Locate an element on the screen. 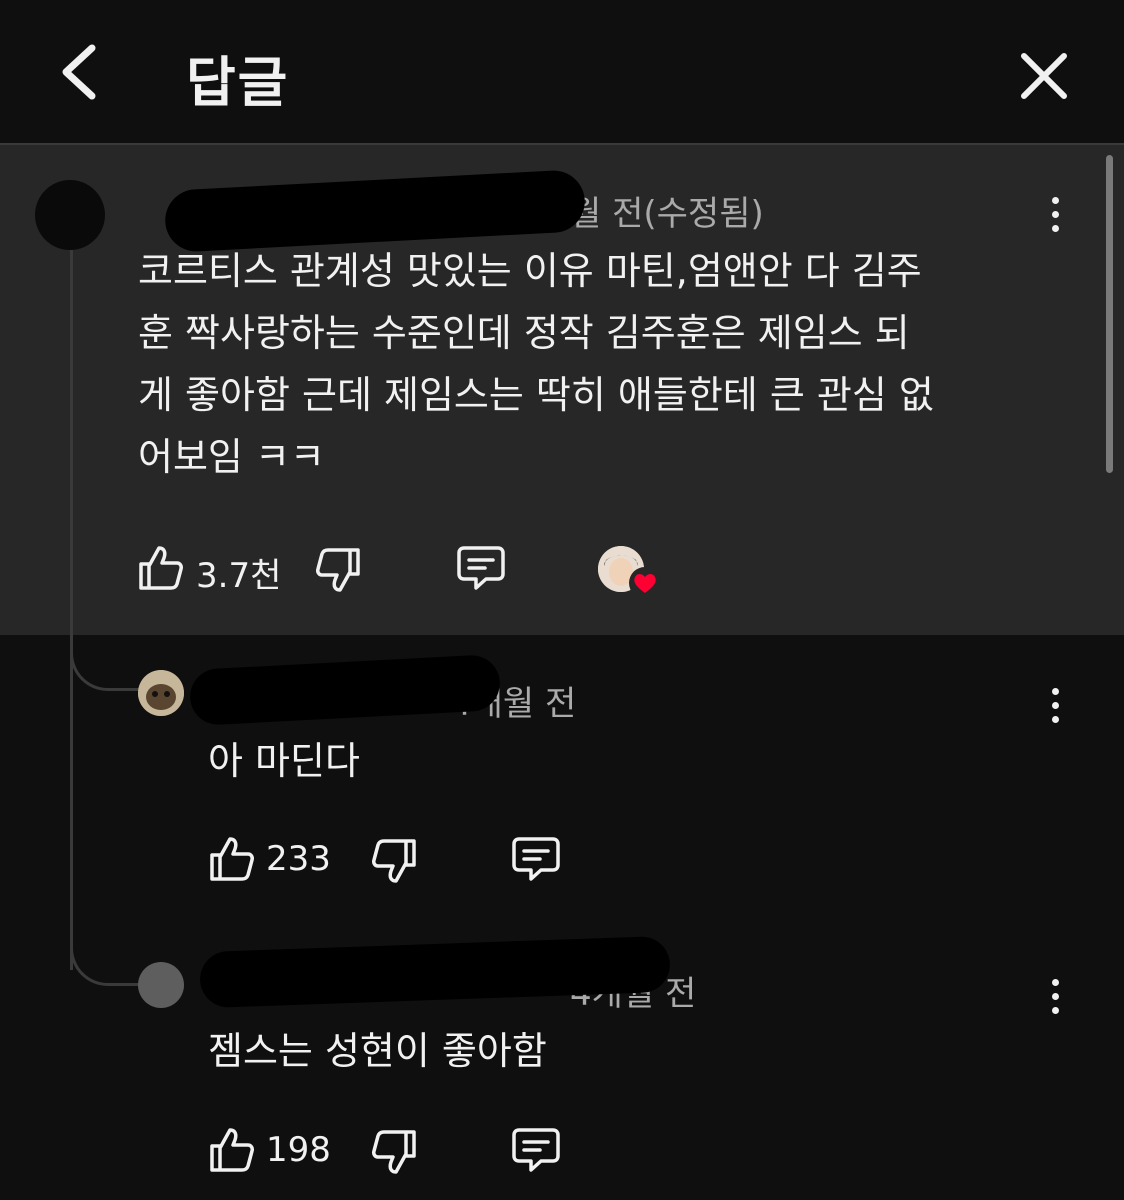 The height and width of the screenshot is (1200, 1124). chevron-left-icon is located at coordinates (79, 72).